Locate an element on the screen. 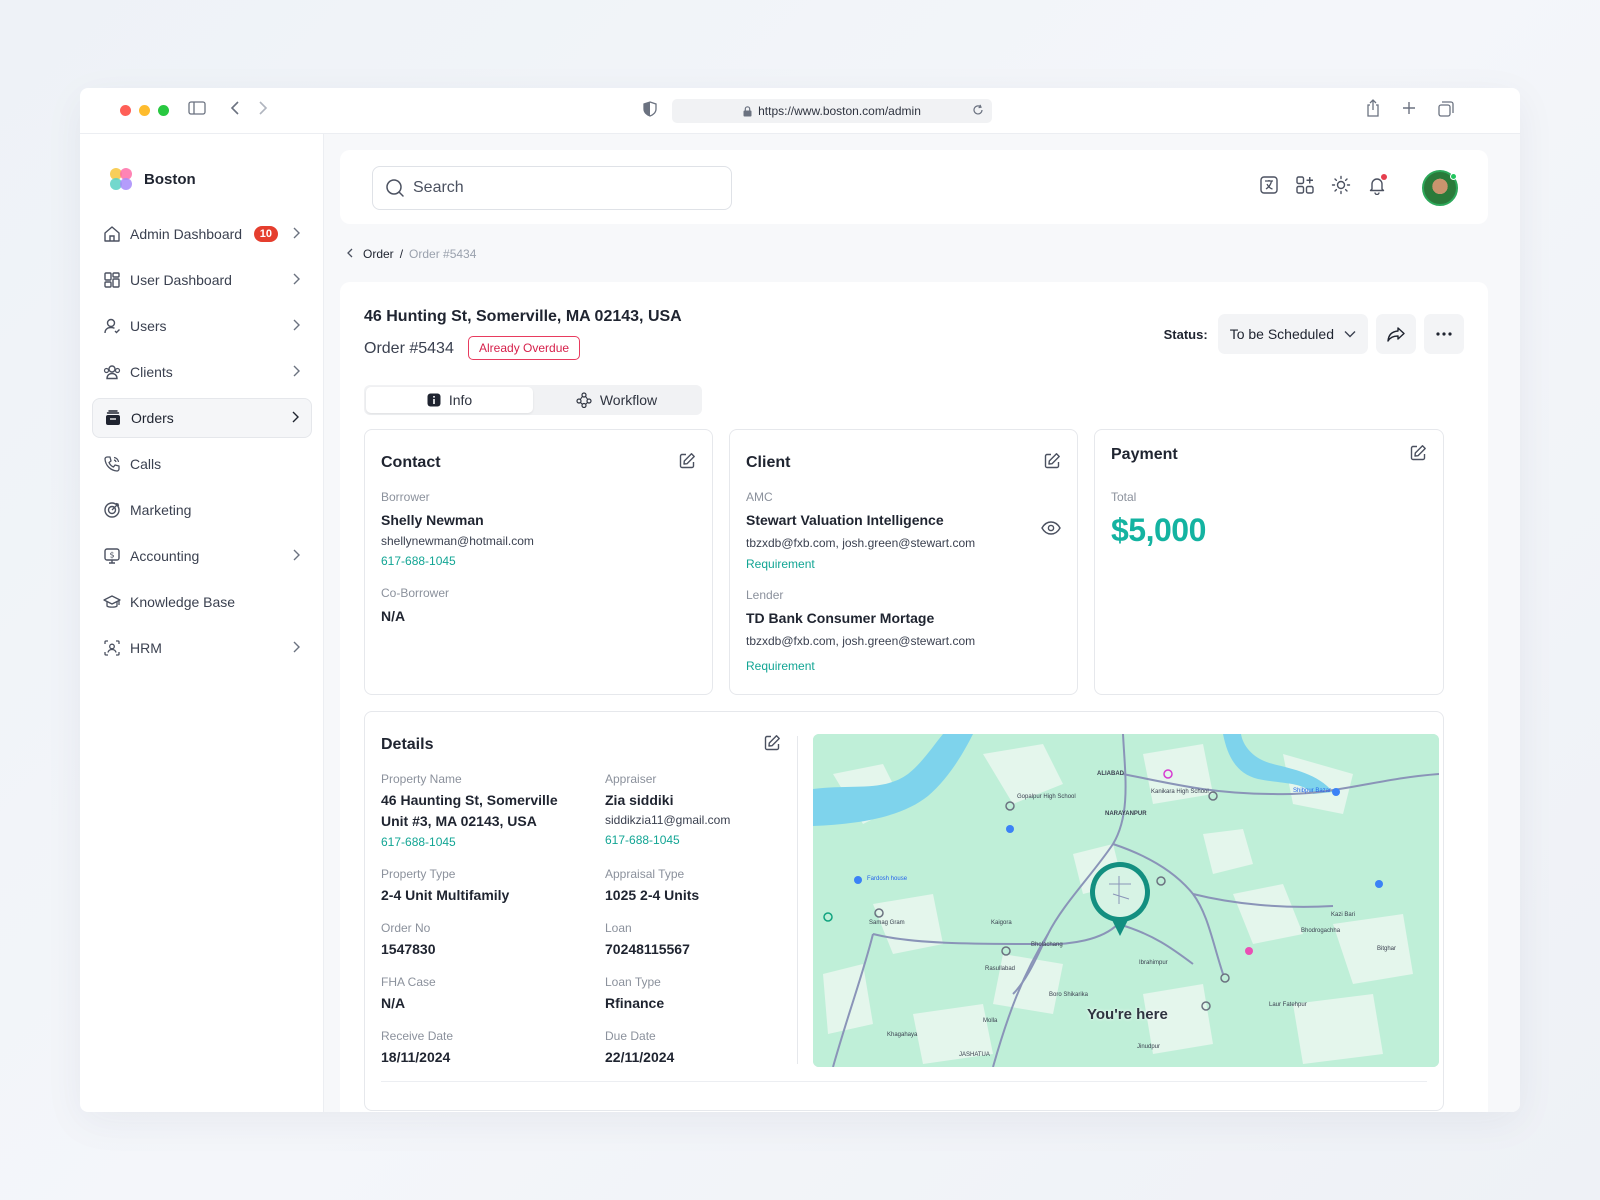  details-divider is located at coordinates (797, 900).